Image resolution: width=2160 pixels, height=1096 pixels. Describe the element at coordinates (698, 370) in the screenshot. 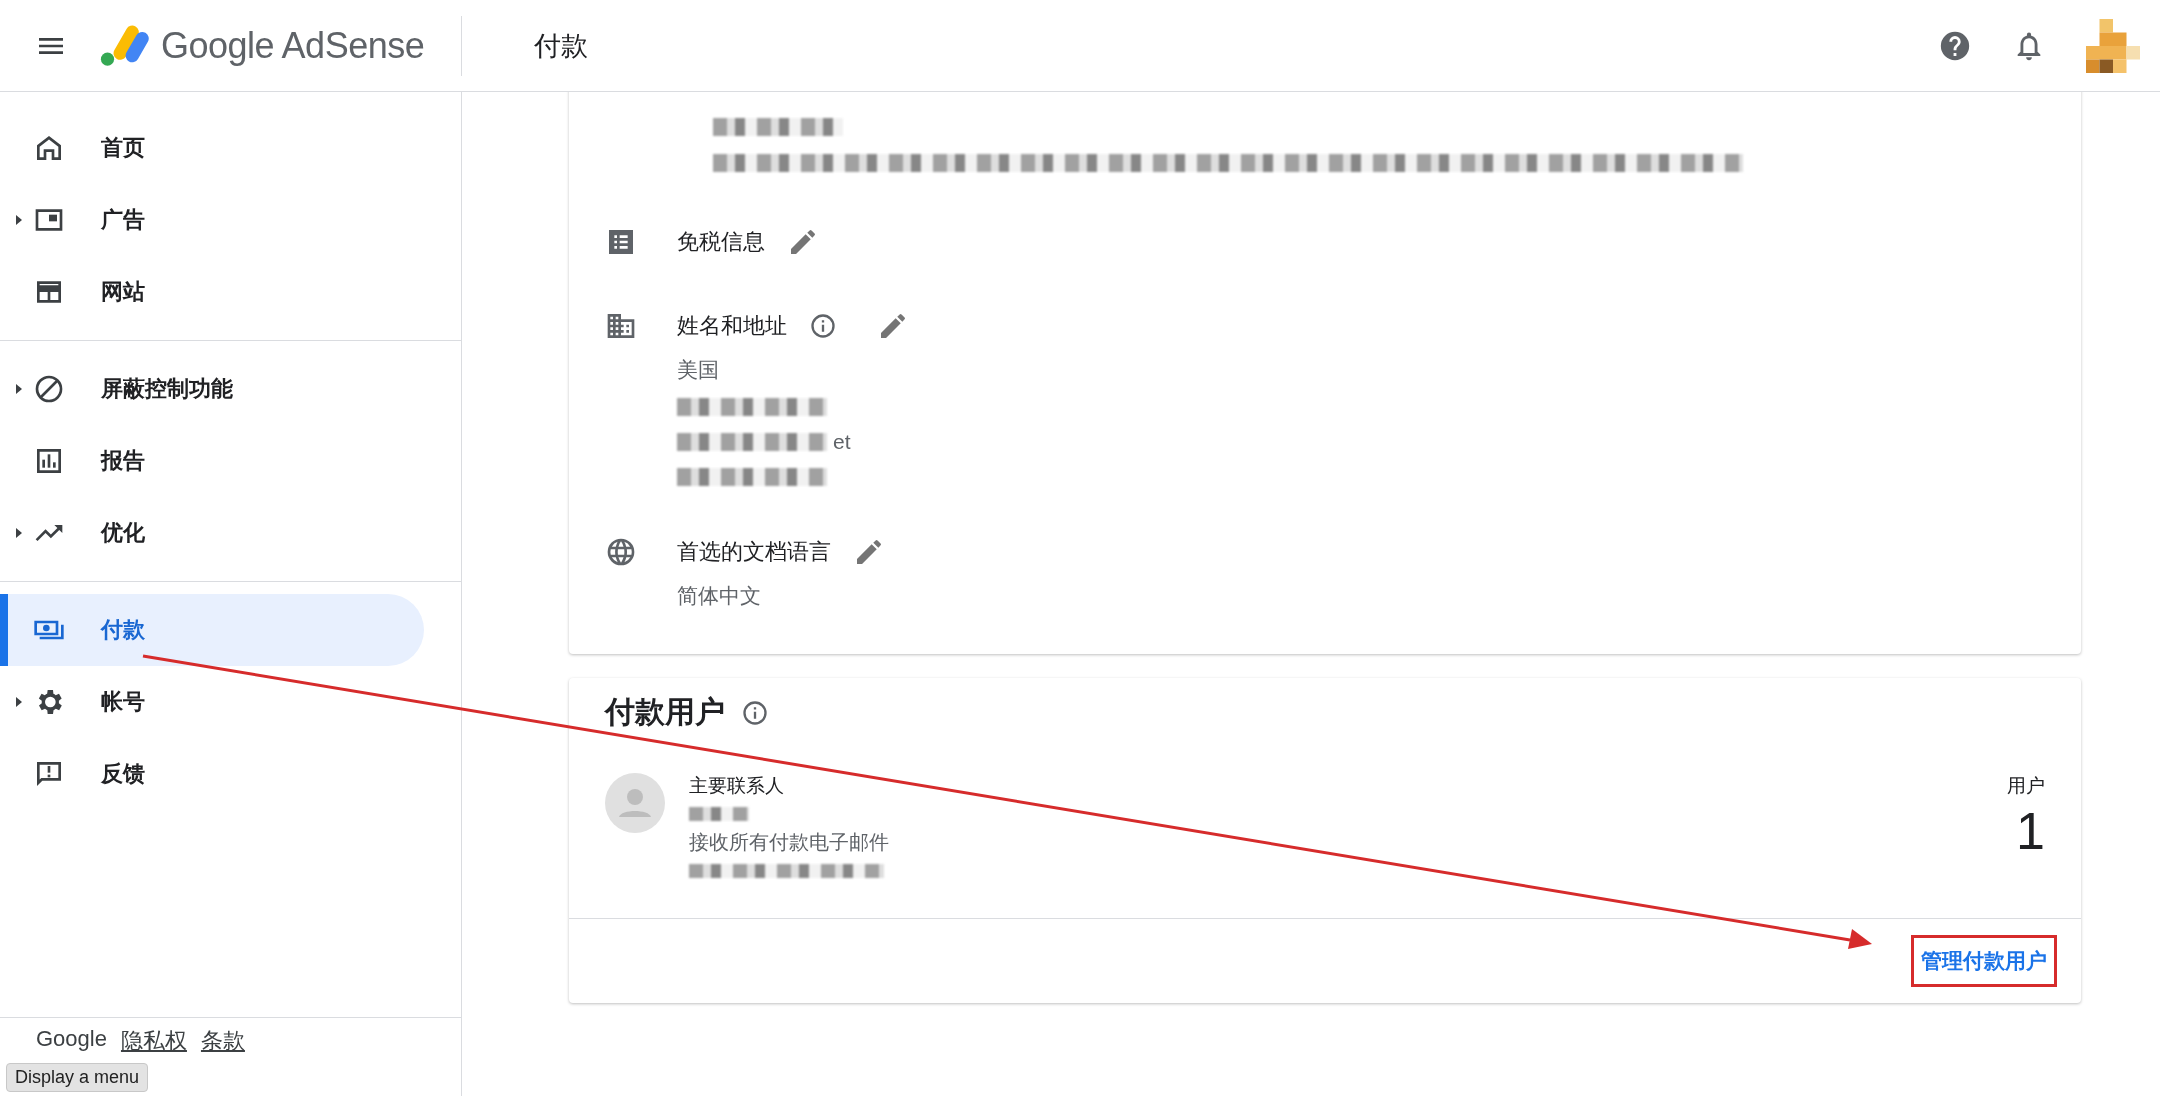

I see `setting-value: 美国` at that location.